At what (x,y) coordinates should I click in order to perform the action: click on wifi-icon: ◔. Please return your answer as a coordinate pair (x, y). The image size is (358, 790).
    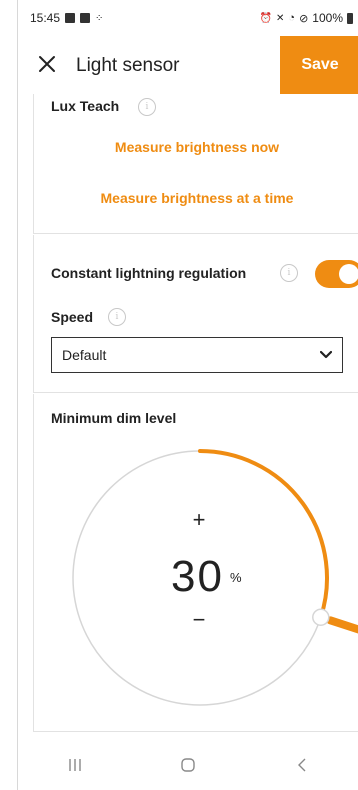
    Looking at the image, I should click on (292, 18).